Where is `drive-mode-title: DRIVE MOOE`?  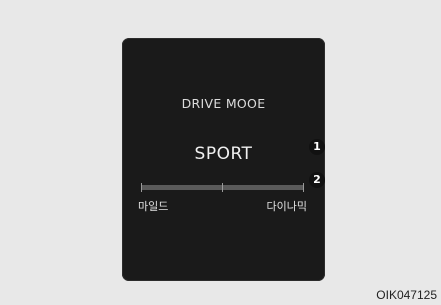
drive-mode-title: DRIVE MOOE is located at coordinates (223, 103).